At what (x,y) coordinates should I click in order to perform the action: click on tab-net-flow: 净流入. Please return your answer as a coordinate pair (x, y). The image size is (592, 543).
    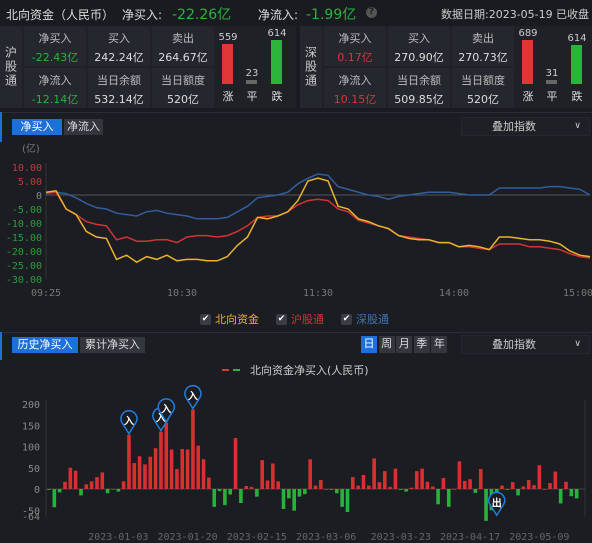
    Looking at the image, I should click on (83, 127).